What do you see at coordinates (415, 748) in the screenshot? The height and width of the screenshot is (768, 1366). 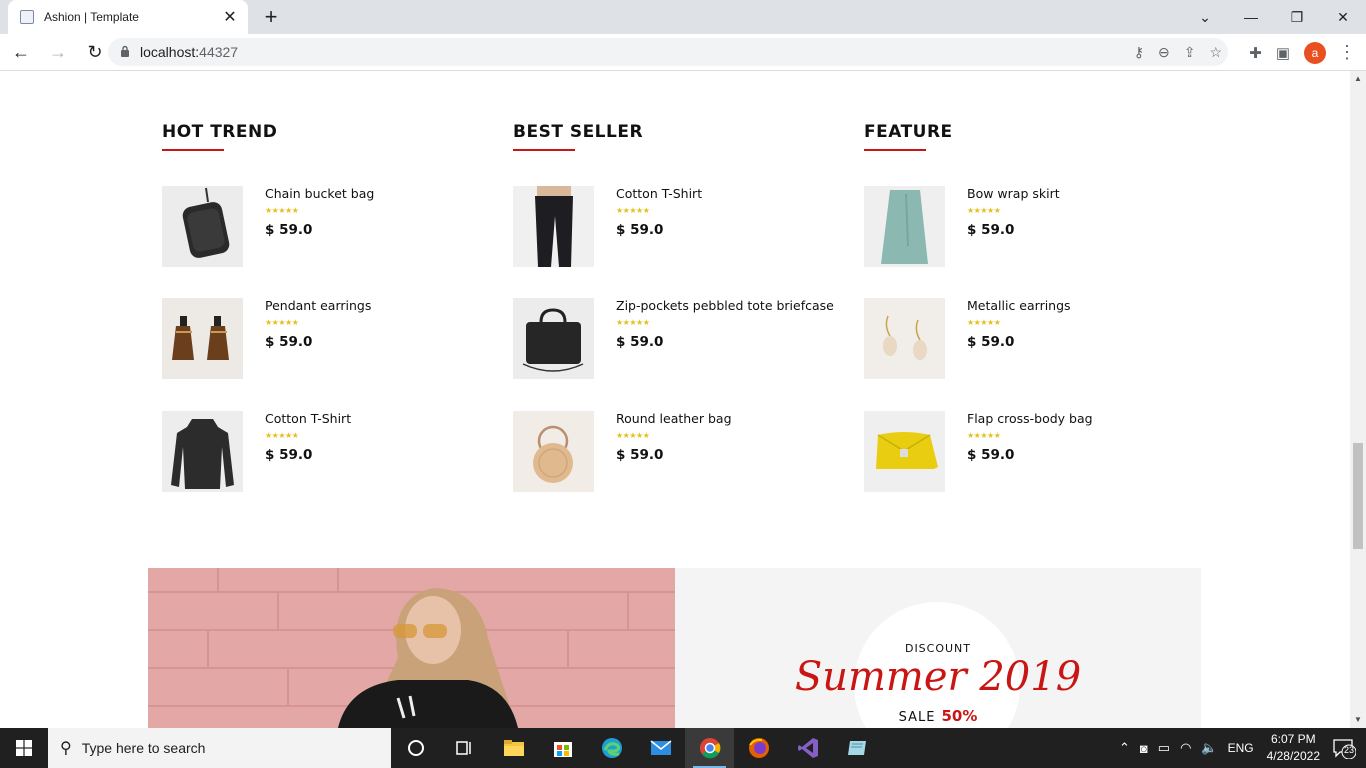 I see `cortana-icon` at bounding box center [415, 748].